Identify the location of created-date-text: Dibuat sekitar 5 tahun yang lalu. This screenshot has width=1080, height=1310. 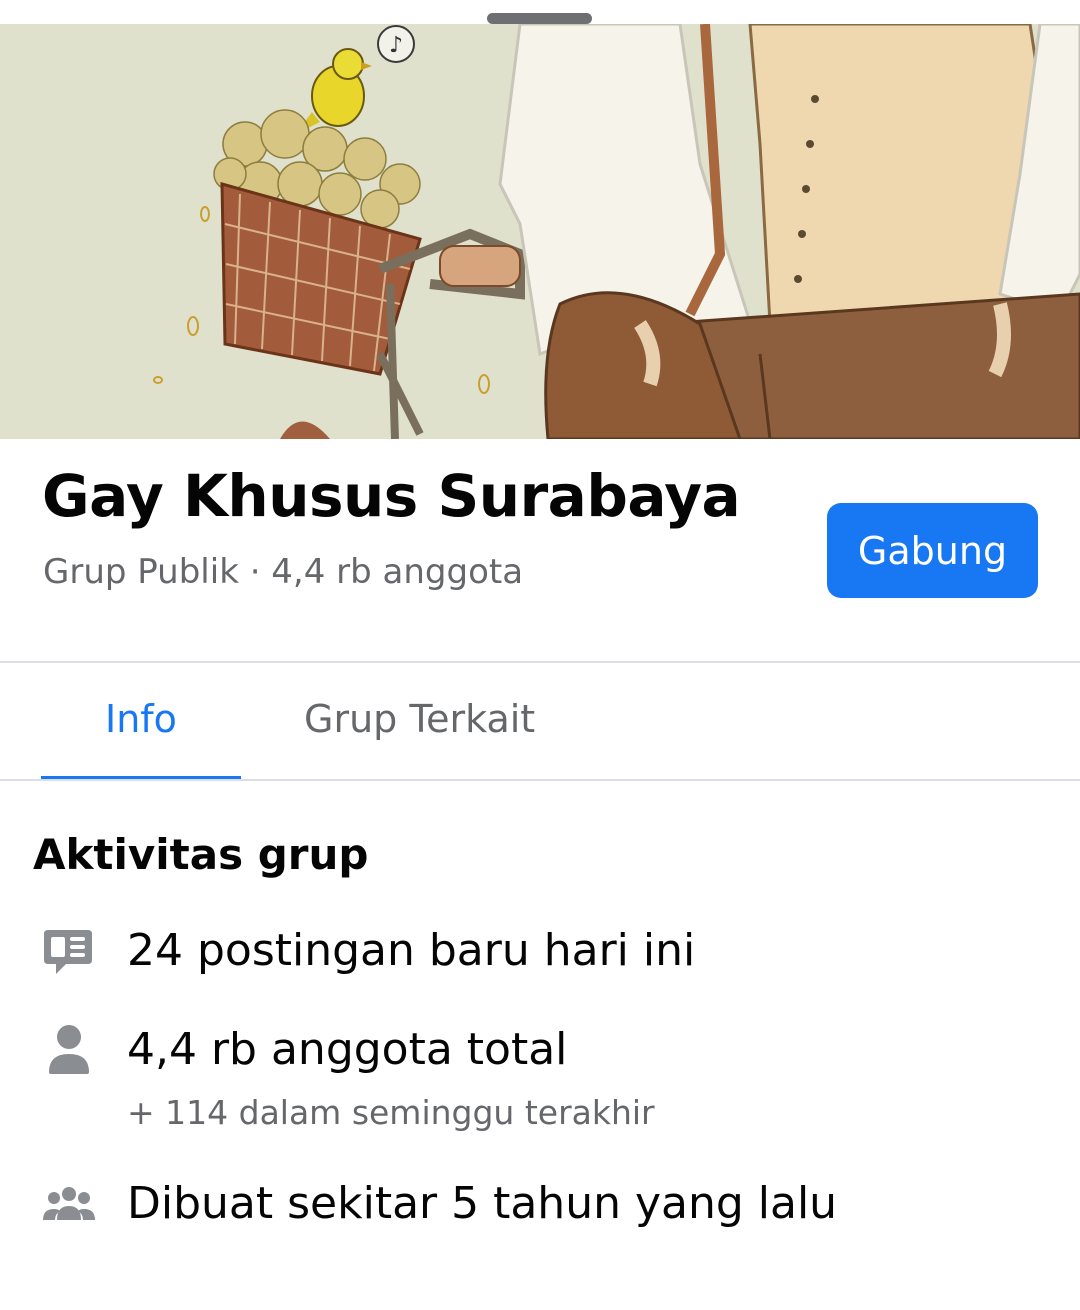
(482, 1203).